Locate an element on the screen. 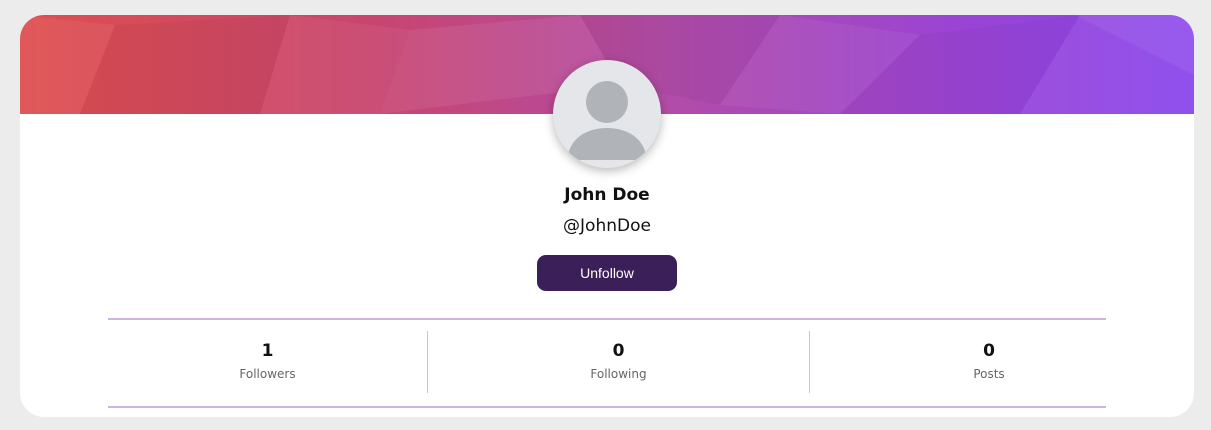 The image size is (1211, 430). stat-followers: 1 Followers is located at coordinates (267, 362).